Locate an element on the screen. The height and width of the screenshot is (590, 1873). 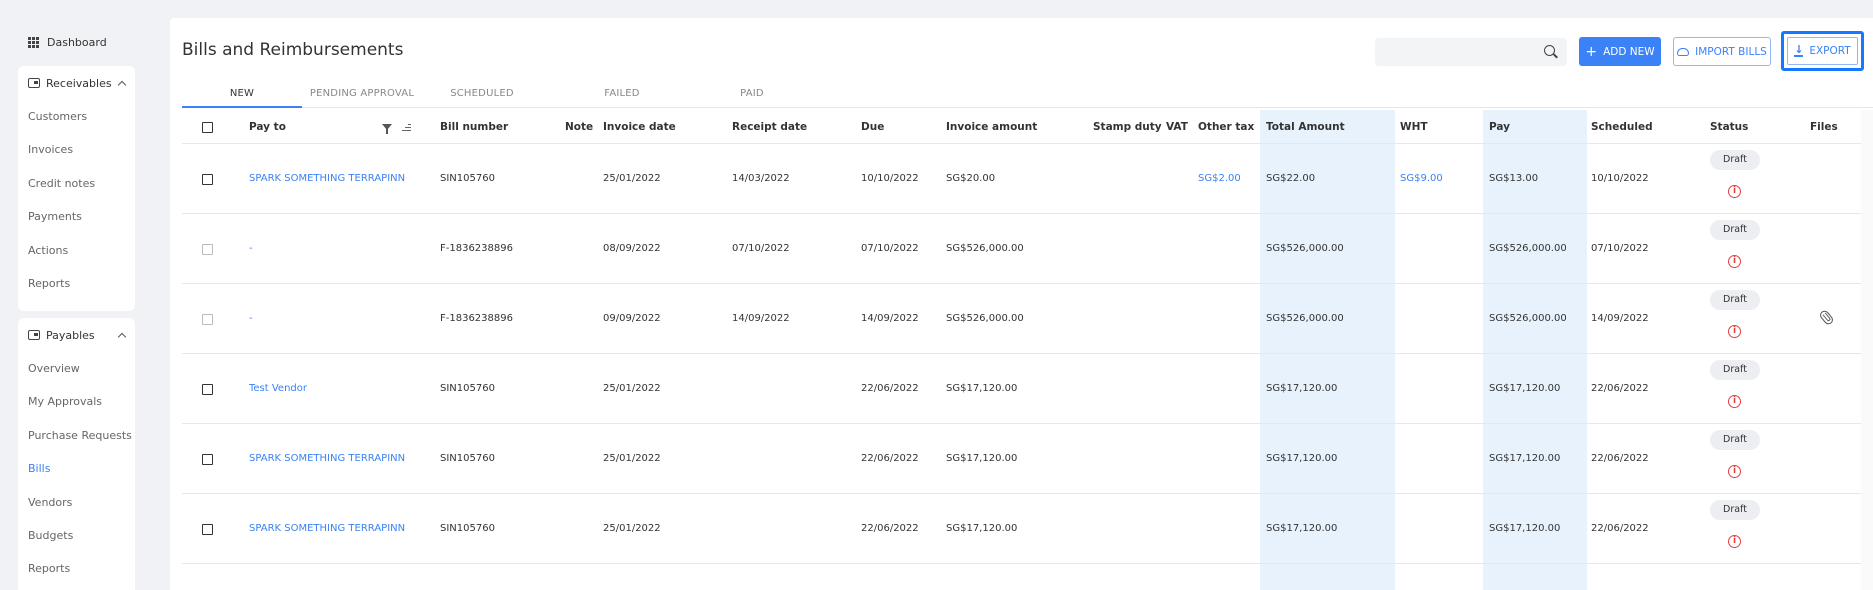
sidebar-item-reports-payables: Reports is located at coordinates (76, 568).